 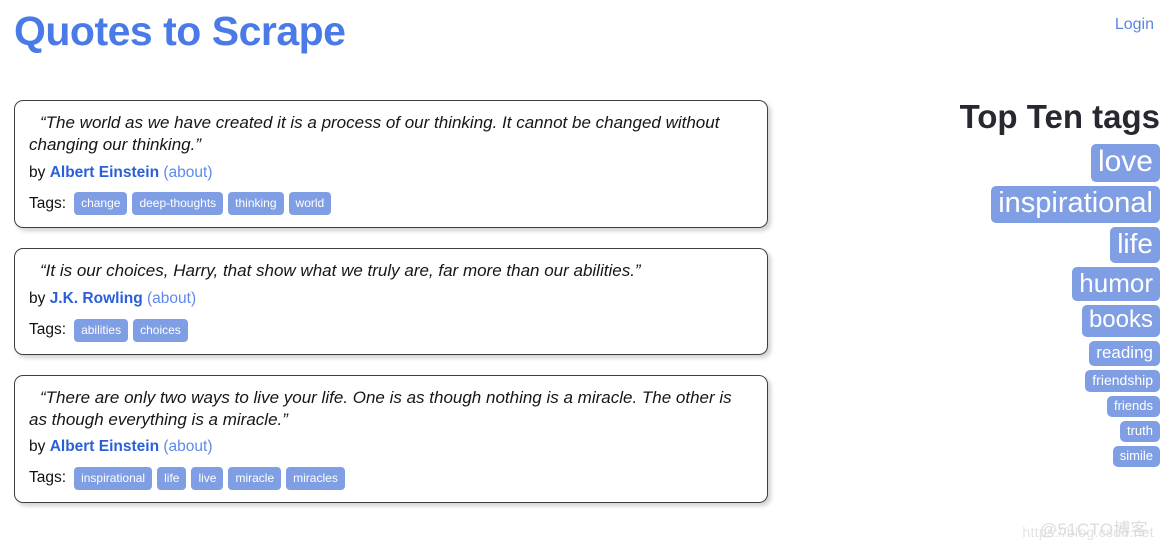 I want to click on author-name: J.K. Rowling, so click(x=96, y=298).